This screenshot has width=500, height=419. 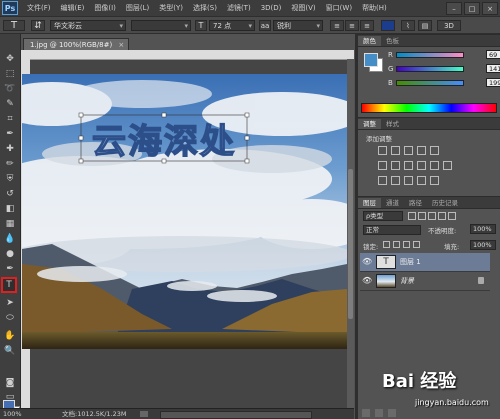 What do you see at coordinates (366, 413) in the screenshot?
I see `link-layers-icon` at bounding box center [366, 413].